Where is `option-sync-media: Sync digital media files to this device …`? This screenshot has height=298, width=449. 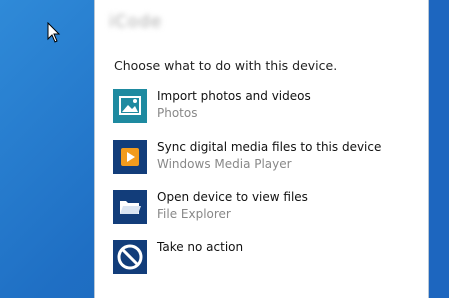
option-sync-media: Sync digital media files to this device … is located at coordinates (263, 159).